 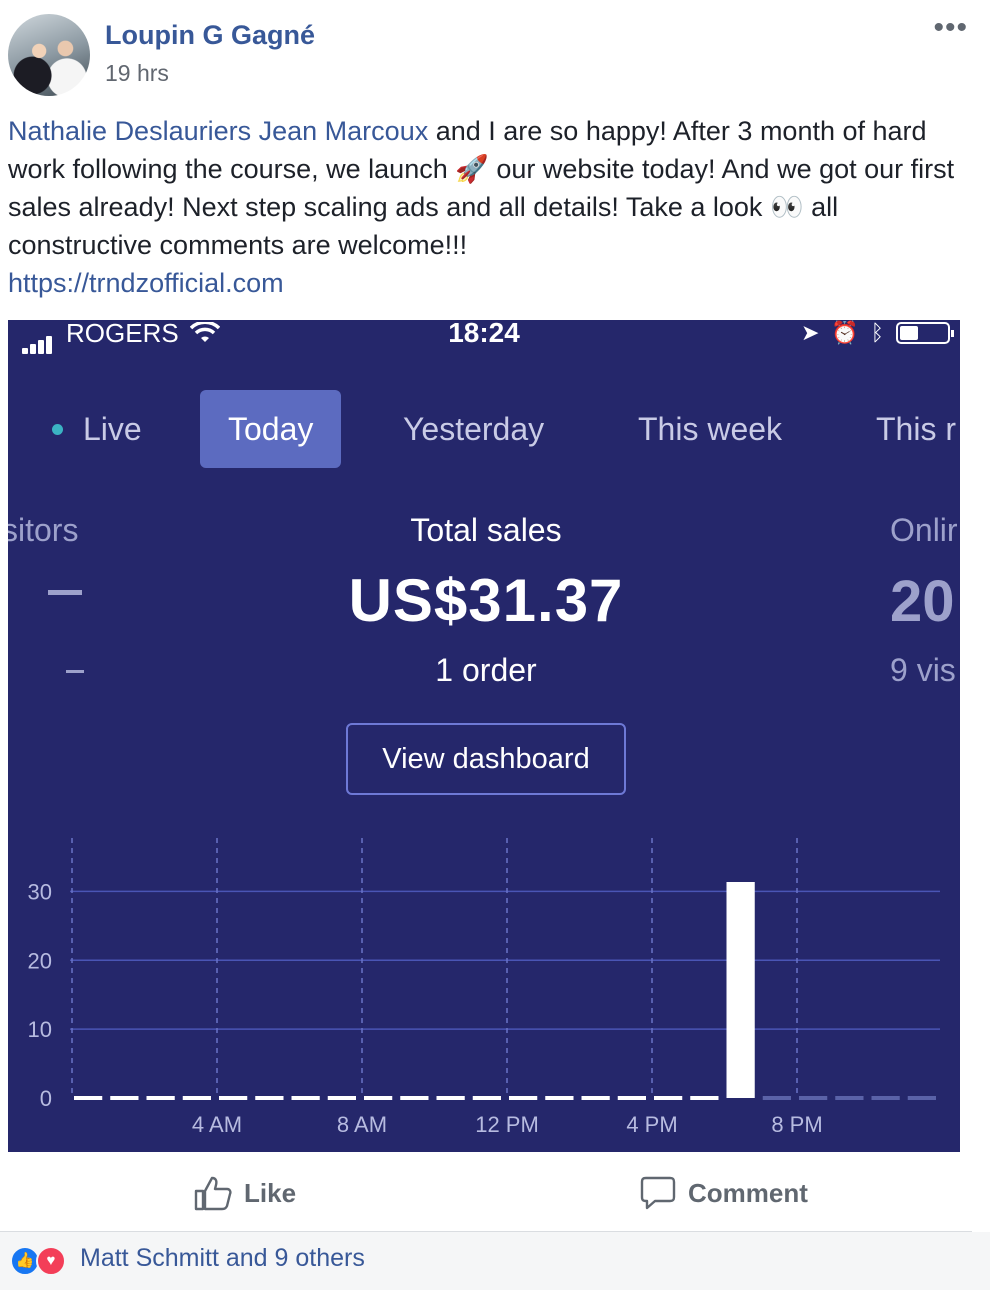 I want to click on phone-status-bar: ROGERS 18:24 ➤ ⏰ ᛒ, so click(x=484, y=343).